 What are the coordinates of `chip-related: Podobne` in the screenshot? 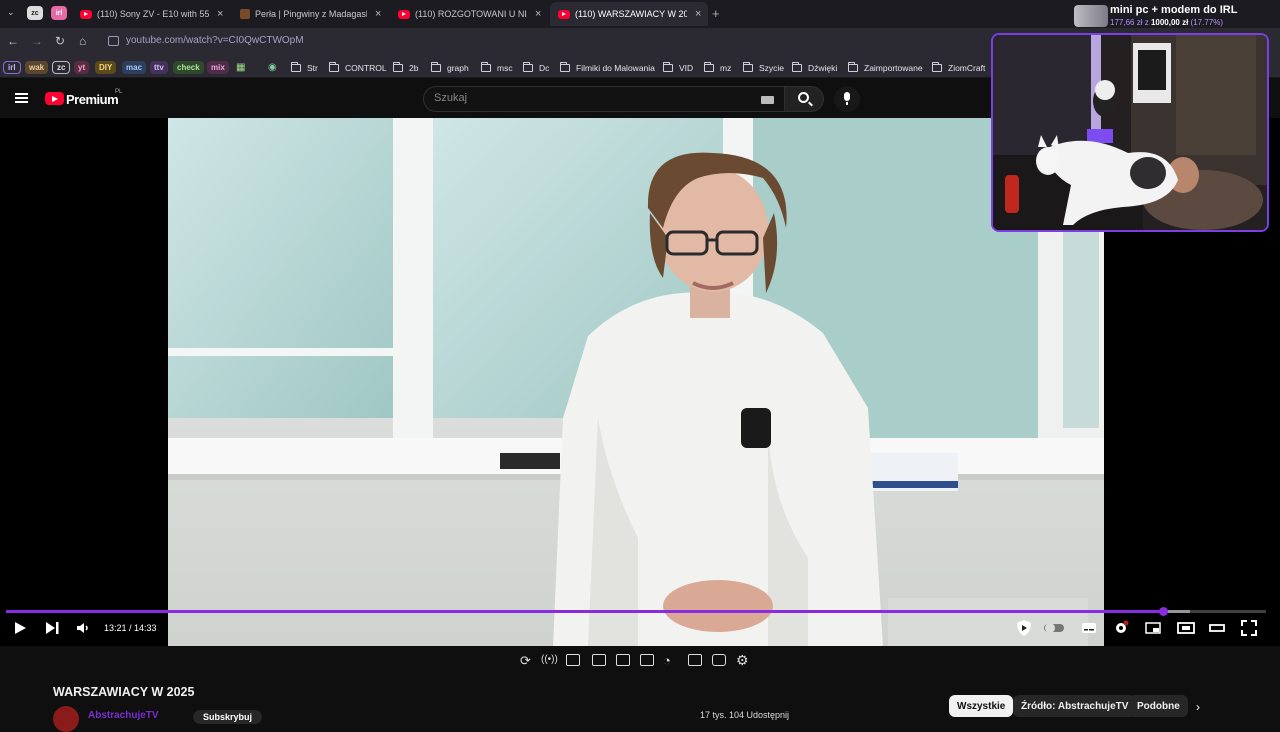 It's located at (1158, 706).